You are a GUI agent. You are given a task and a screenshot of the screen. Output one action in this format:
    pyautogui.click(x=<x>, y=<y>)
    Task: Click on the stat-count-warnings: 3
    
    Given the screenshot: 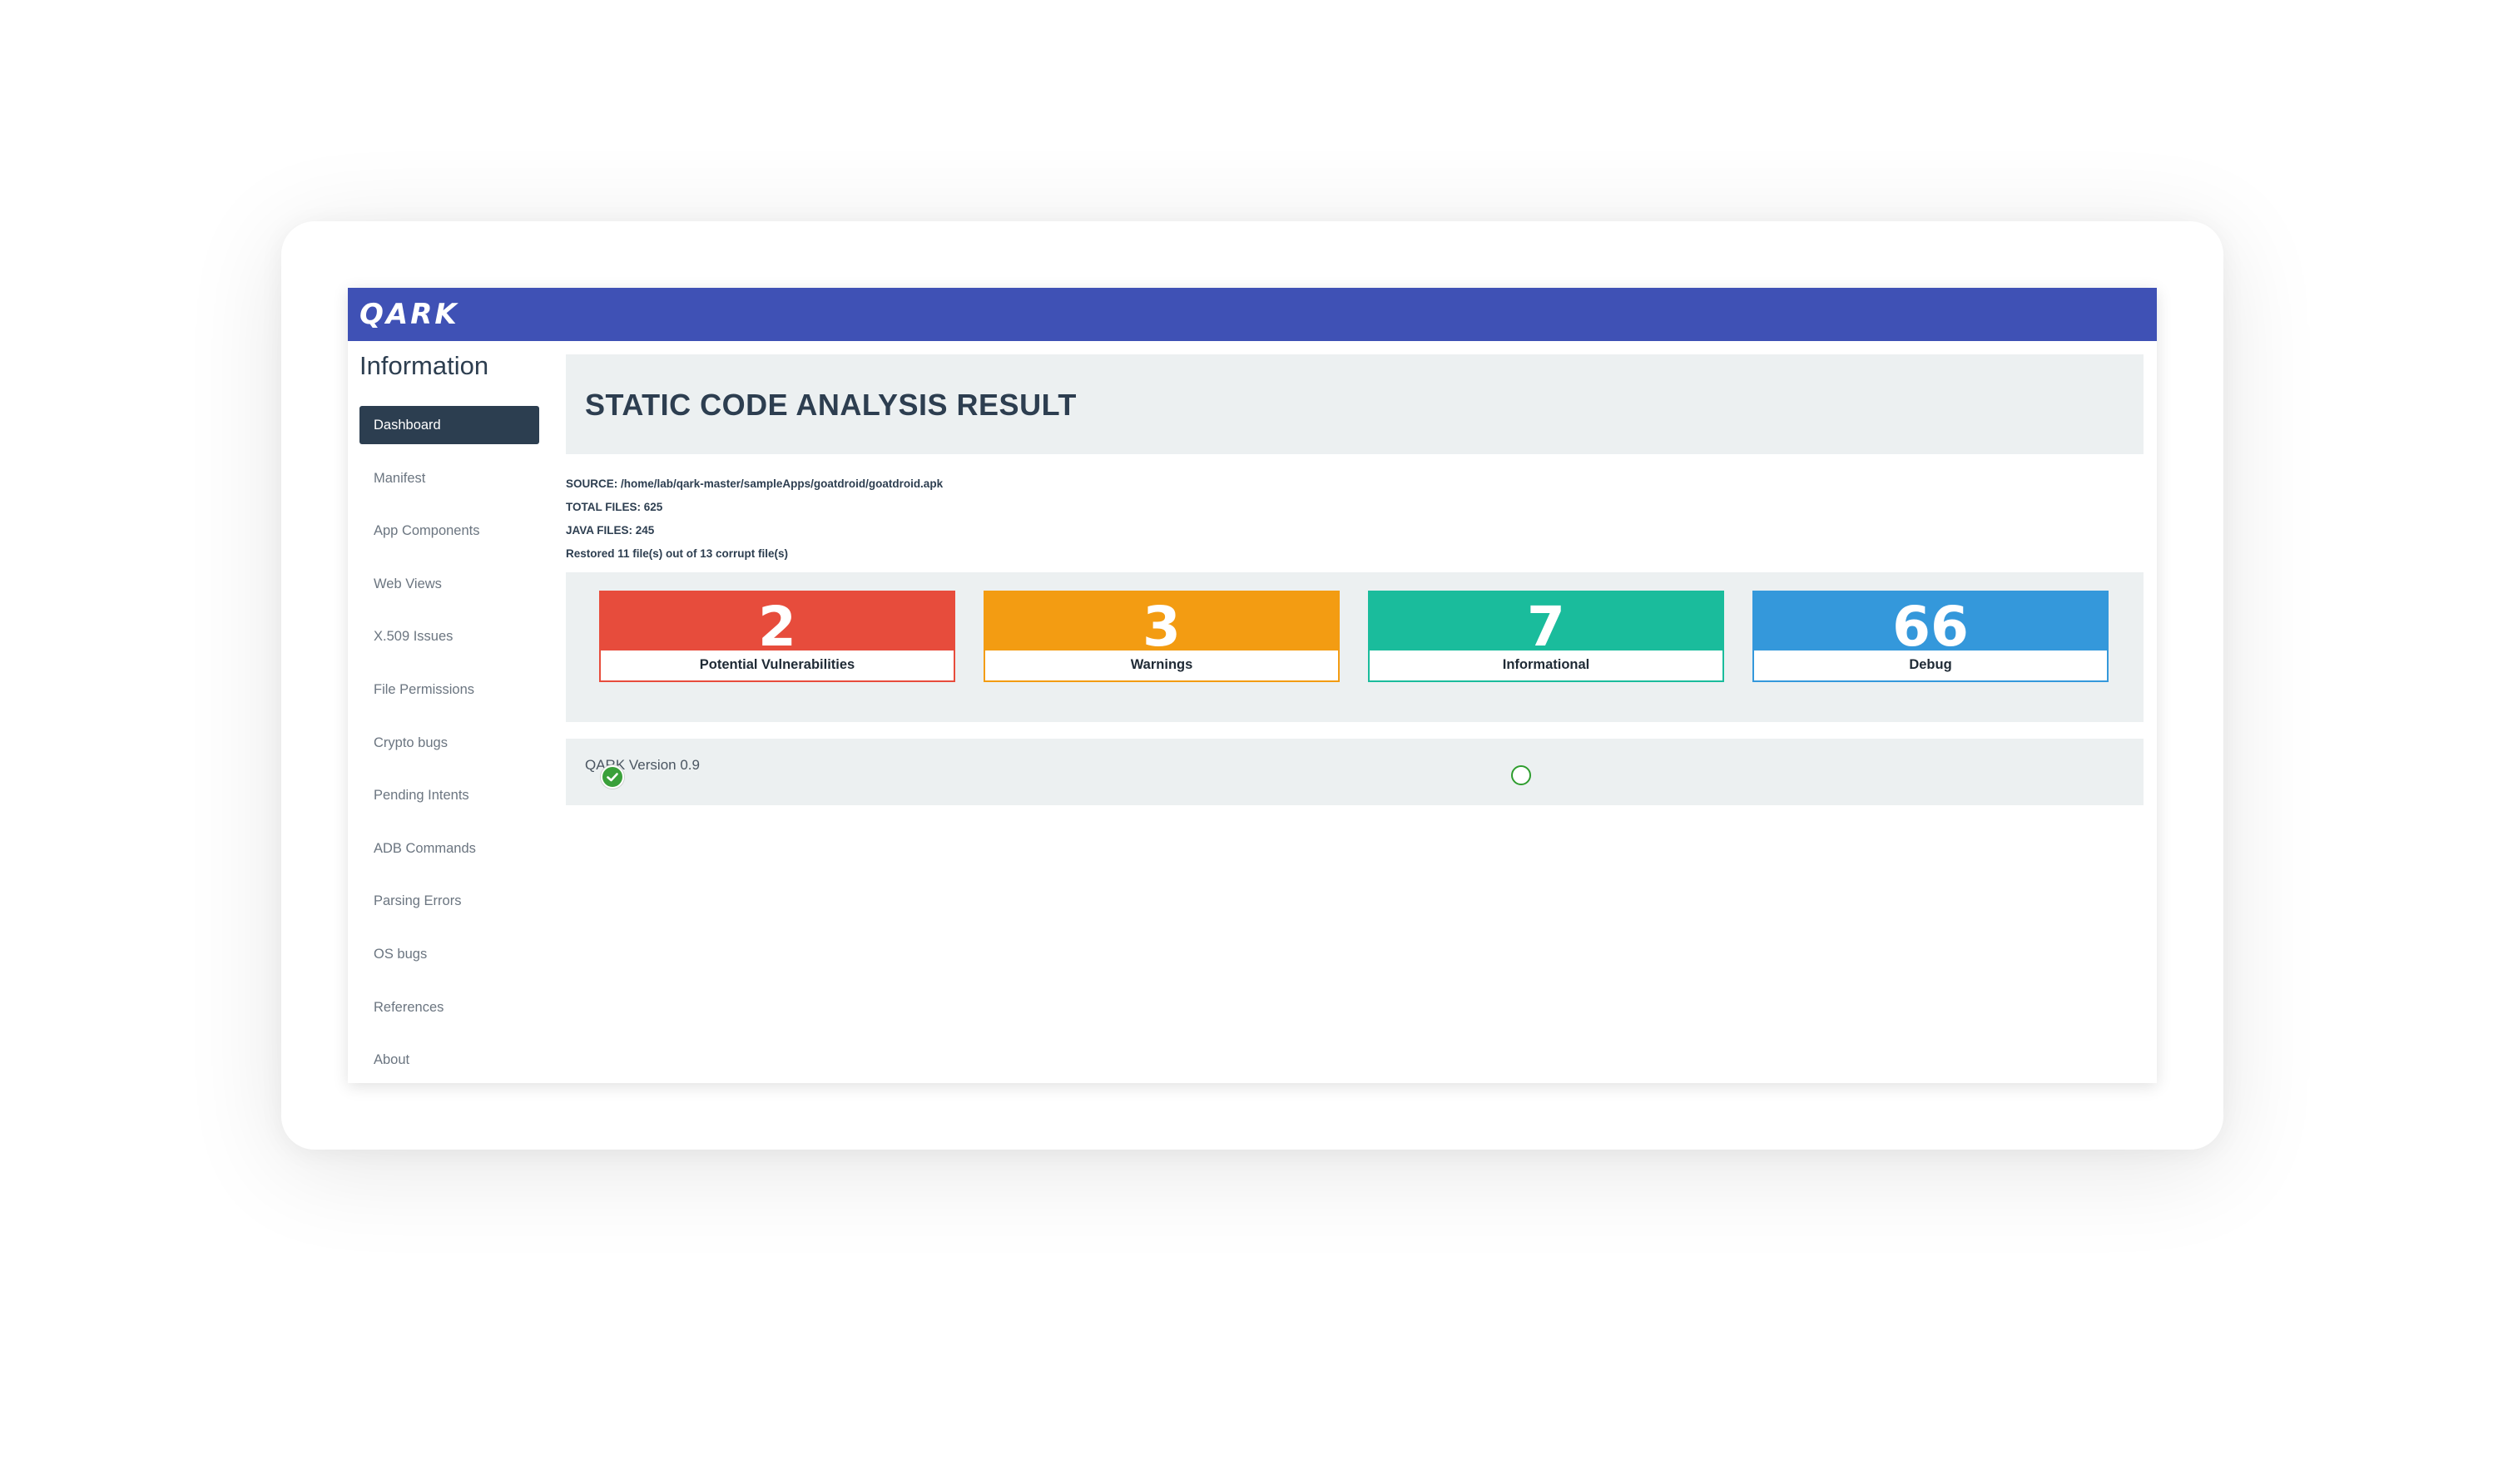 What is the action you would take?
    pyautogui.click(x=1162, y=621)
    